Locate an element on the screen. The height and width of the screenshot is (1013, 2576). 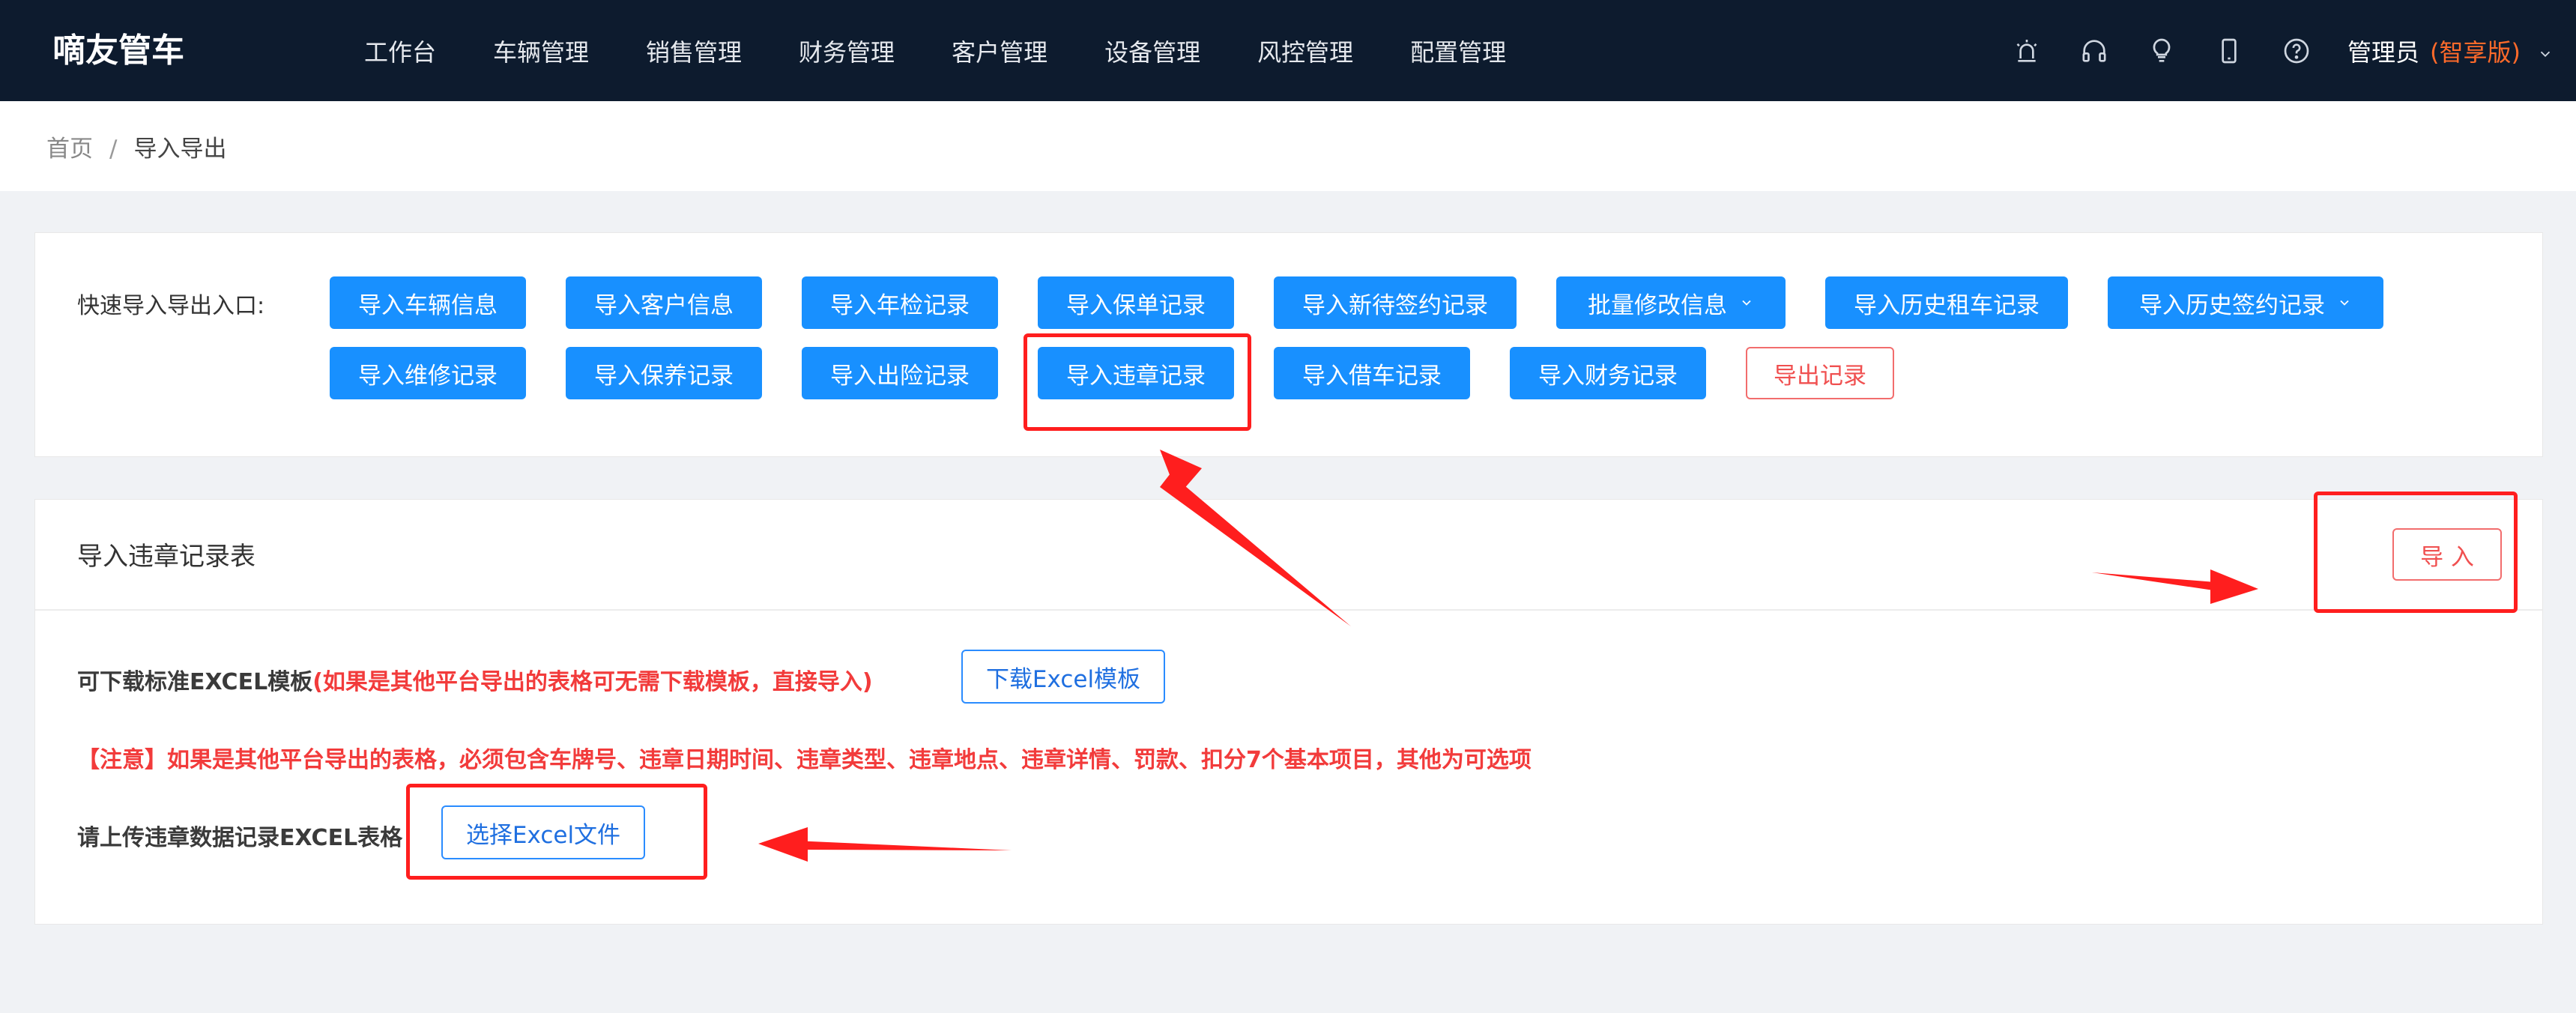
alarm-icon is located at coordinates (2026, 50).